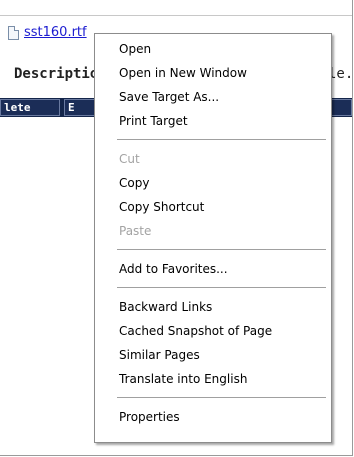 The width and height of the screenshot is (354, 457). What do you see at coordinates (195, 331) in the screenshot?
I see `menu-item-cached-snapshot: Cached Snapshot of Page` at bounding box center [195, 331].